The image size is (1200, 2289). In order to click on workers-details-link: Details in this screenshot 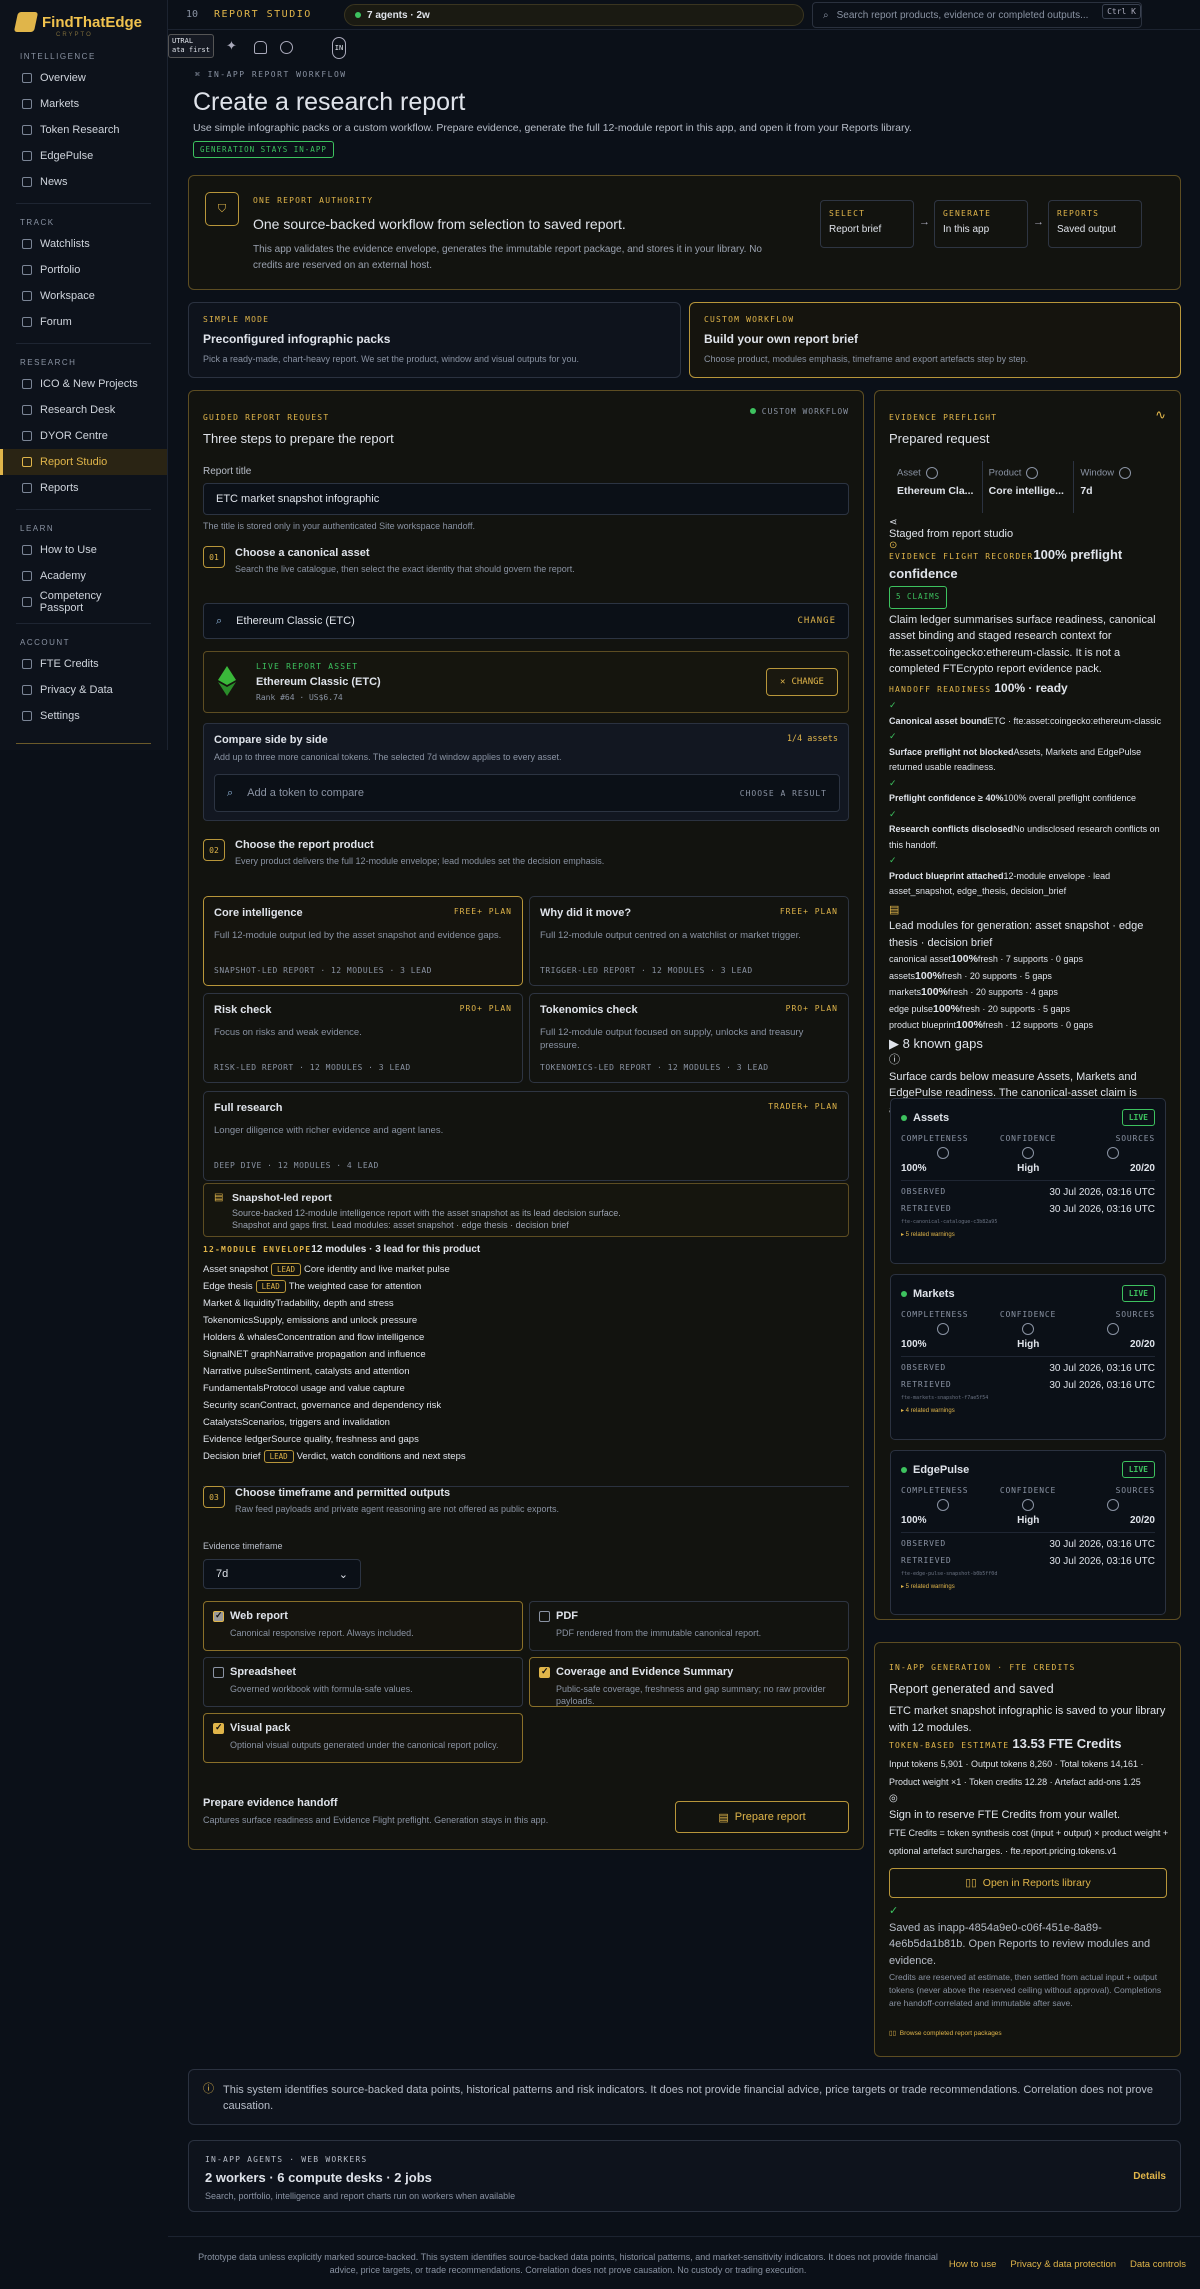, I will do `click(1149, 2176)`.